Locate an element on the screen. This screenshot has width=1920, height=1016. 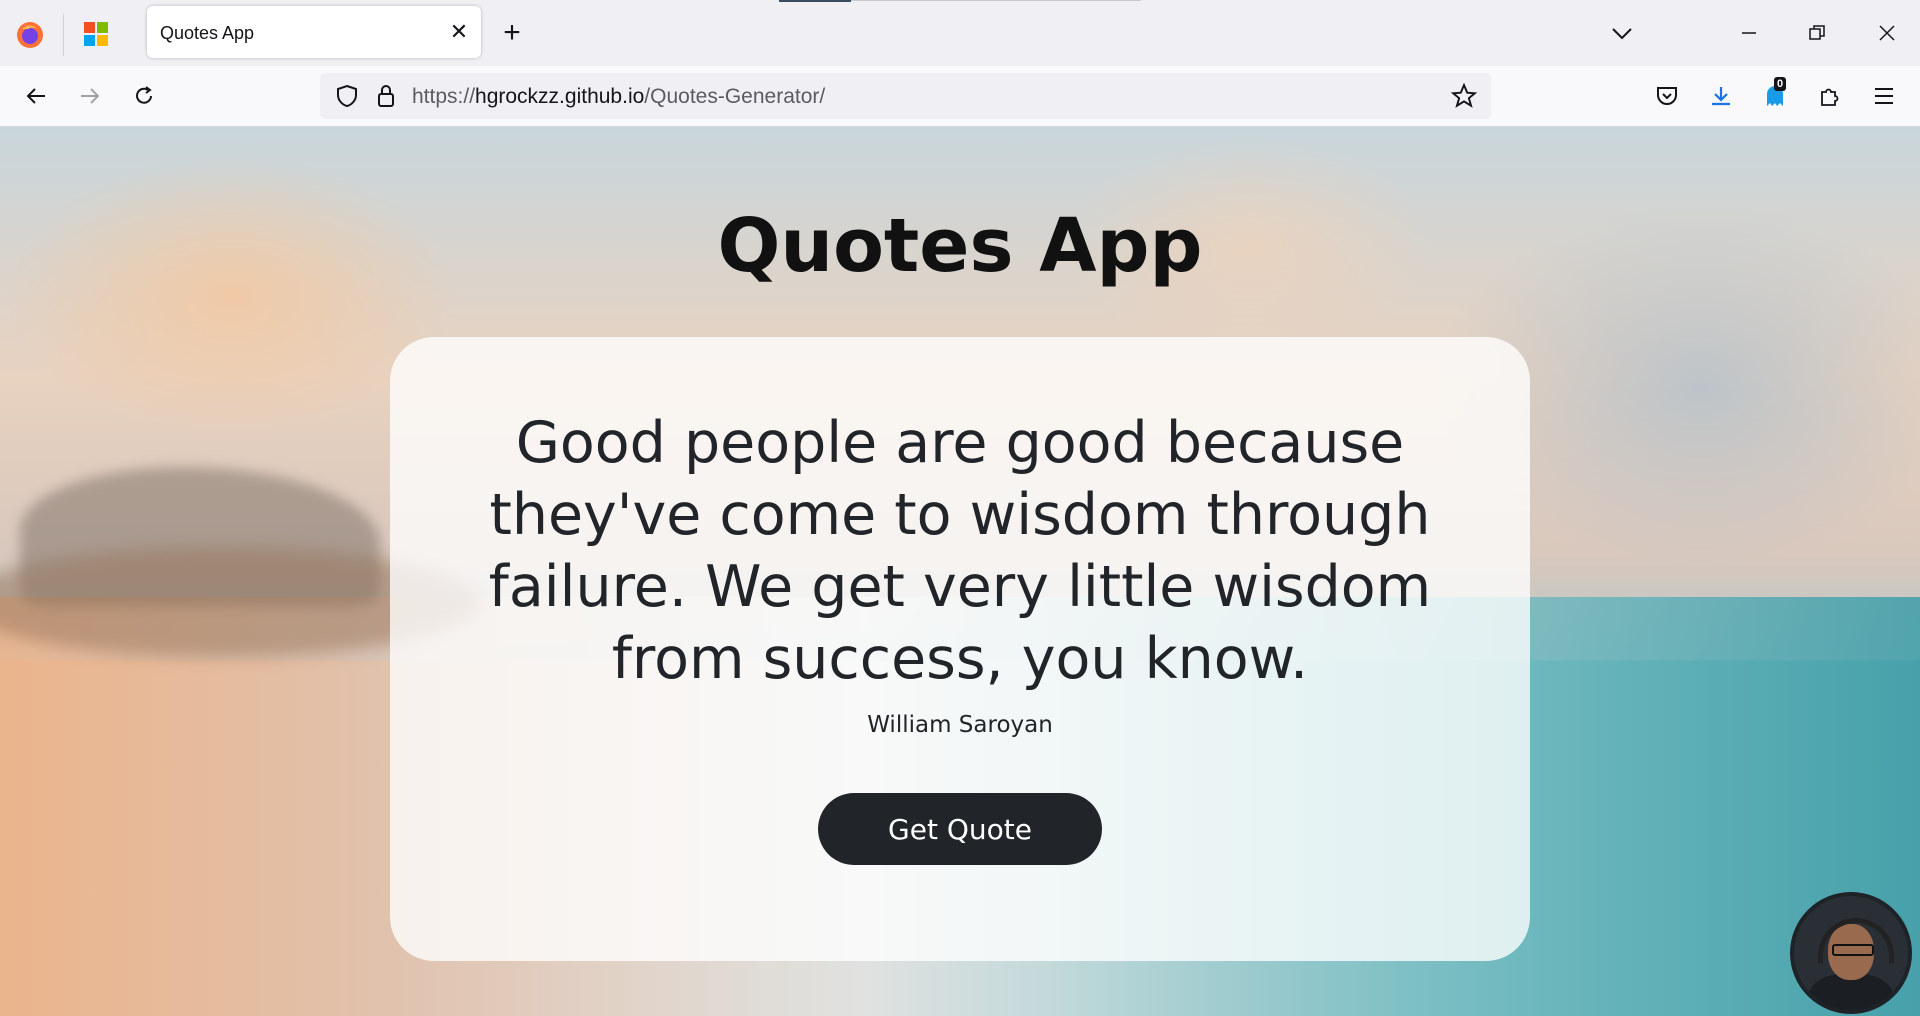
lock-icon is located at coordinates (386, 96).